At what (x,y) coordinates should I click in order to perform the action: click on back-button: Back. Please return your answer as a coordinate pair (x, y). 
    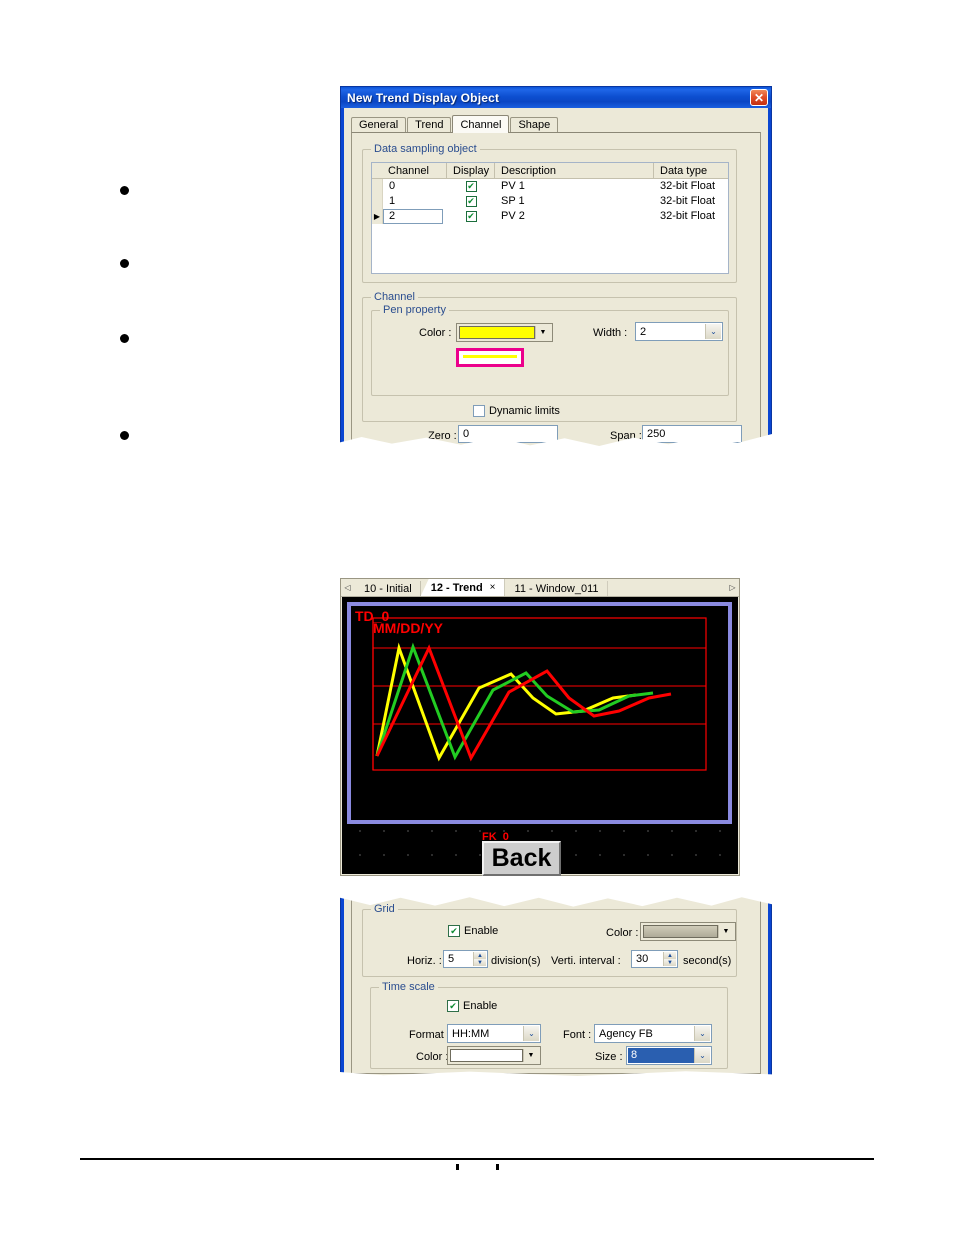
    Looking at the image, I should click on (521, 858).